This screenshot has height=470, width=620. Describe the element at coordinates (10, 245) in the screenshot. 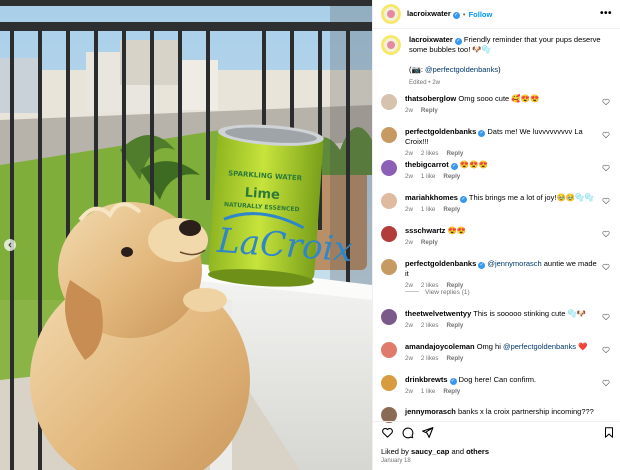

I see `carousel-prev-button` at that location.